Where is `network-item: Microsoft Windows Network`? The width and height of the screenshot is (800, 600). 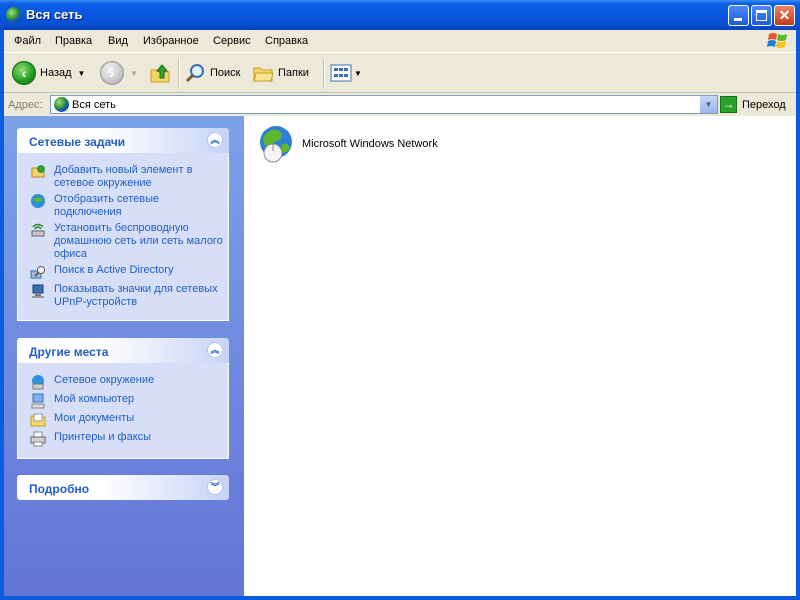 network-item: Microsoft Windows Network is located at coordinates (347, 144).